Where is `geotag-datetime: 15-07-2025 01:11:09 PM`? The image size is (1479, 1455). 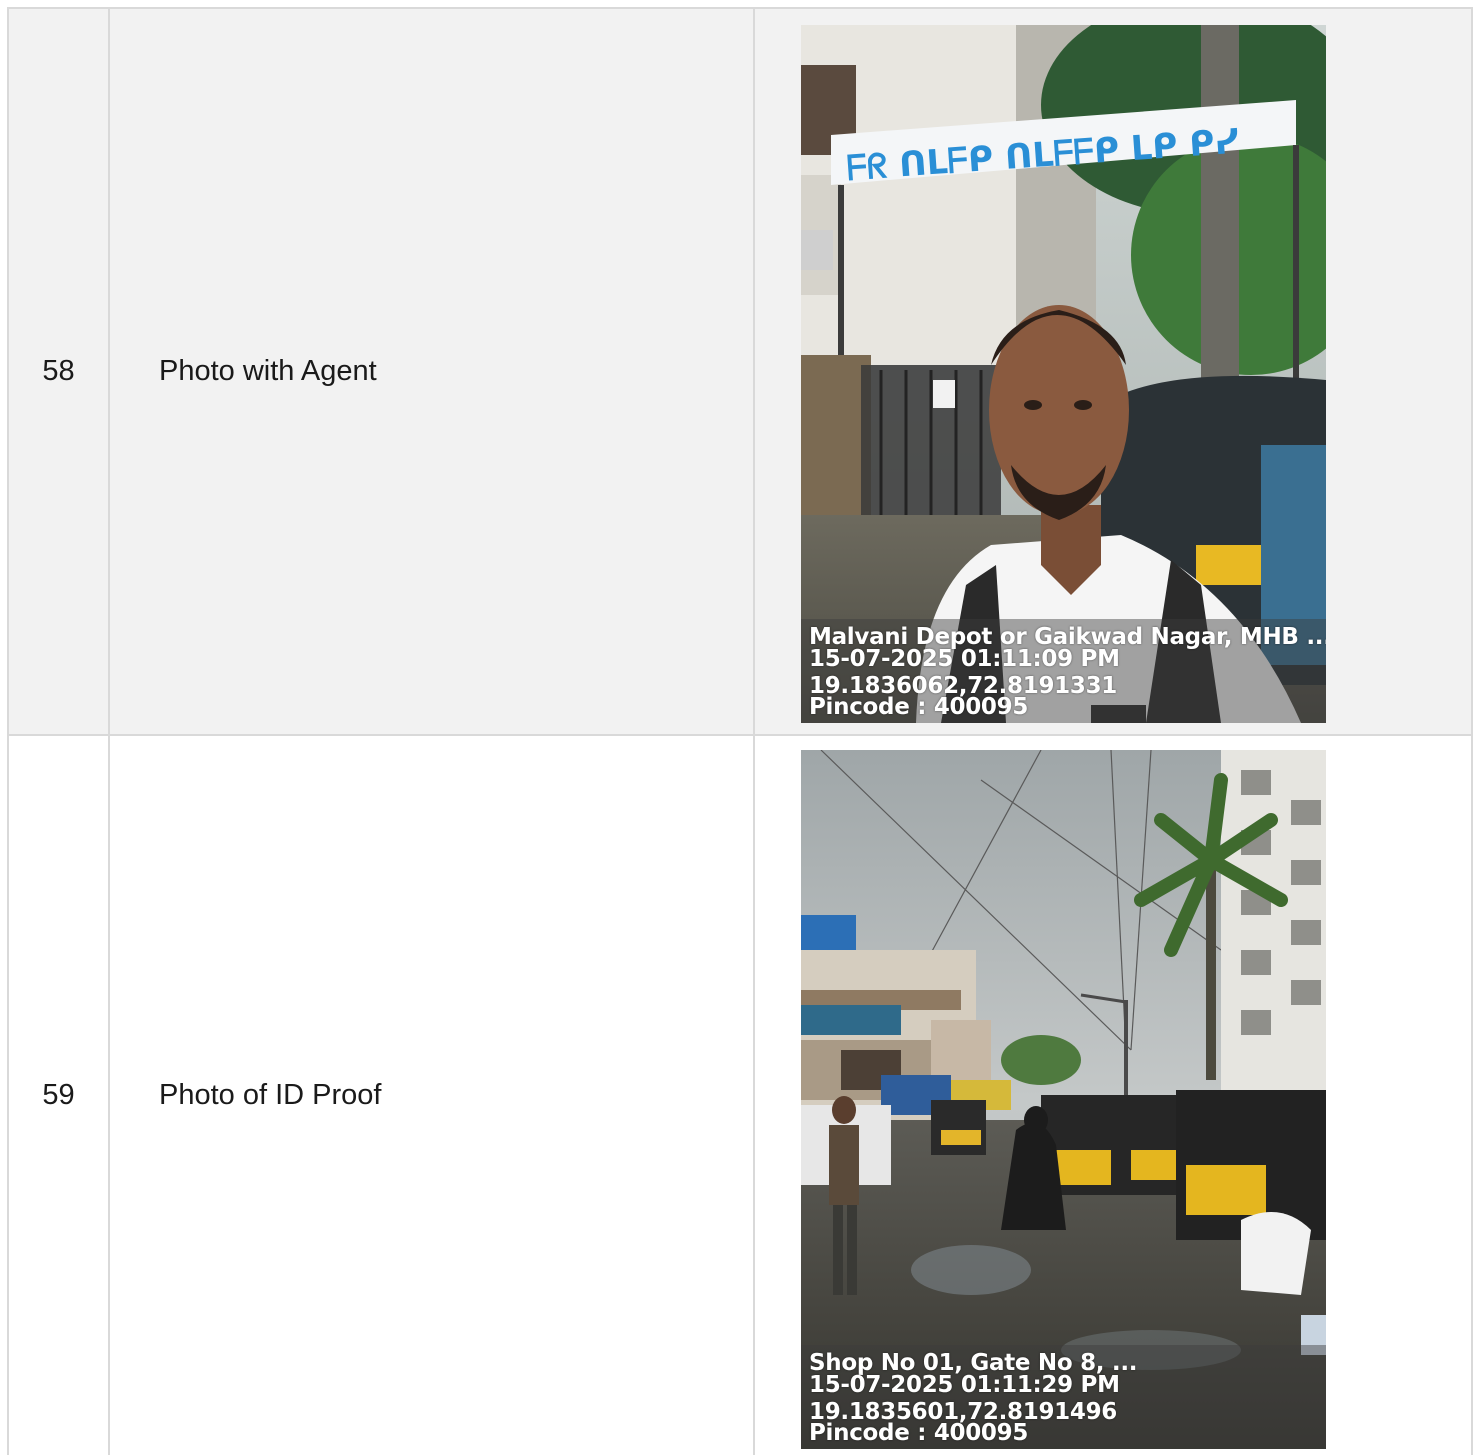 geotag-datetime: 15-07-2025 01:11:09 PM is located at coordinates (964, 659).